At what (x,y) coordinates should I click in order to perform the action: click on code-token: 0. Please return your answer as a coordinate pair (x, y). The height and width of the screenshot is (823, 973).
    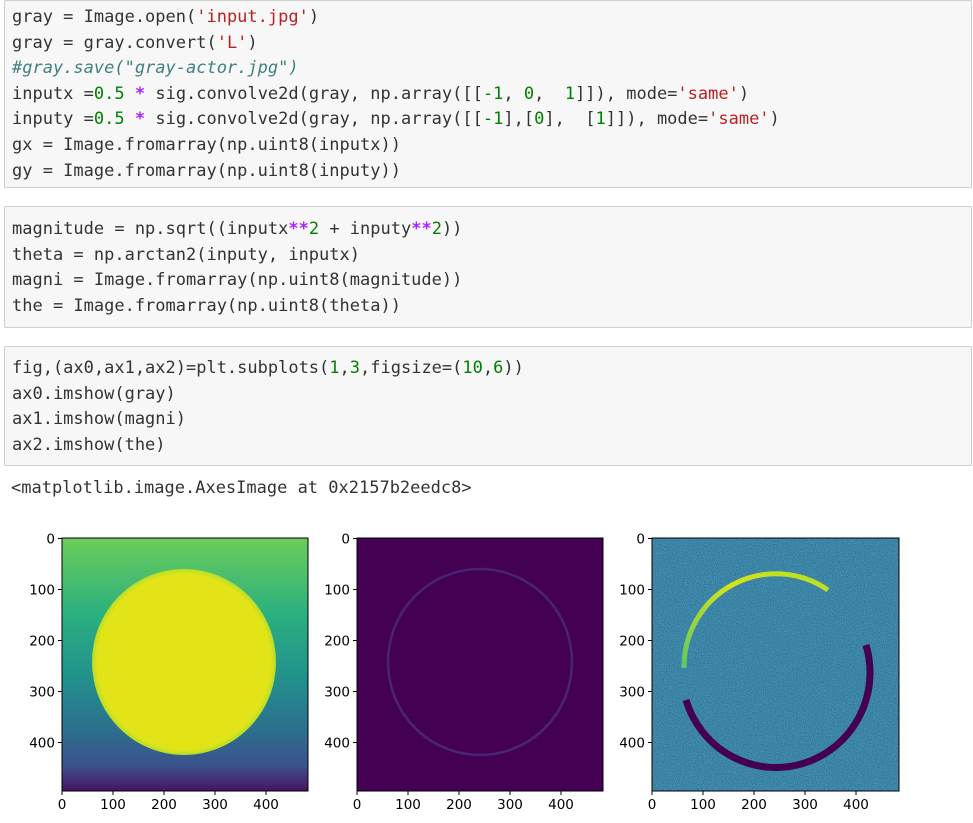
    Looking at the image, I should click on (529, 93).